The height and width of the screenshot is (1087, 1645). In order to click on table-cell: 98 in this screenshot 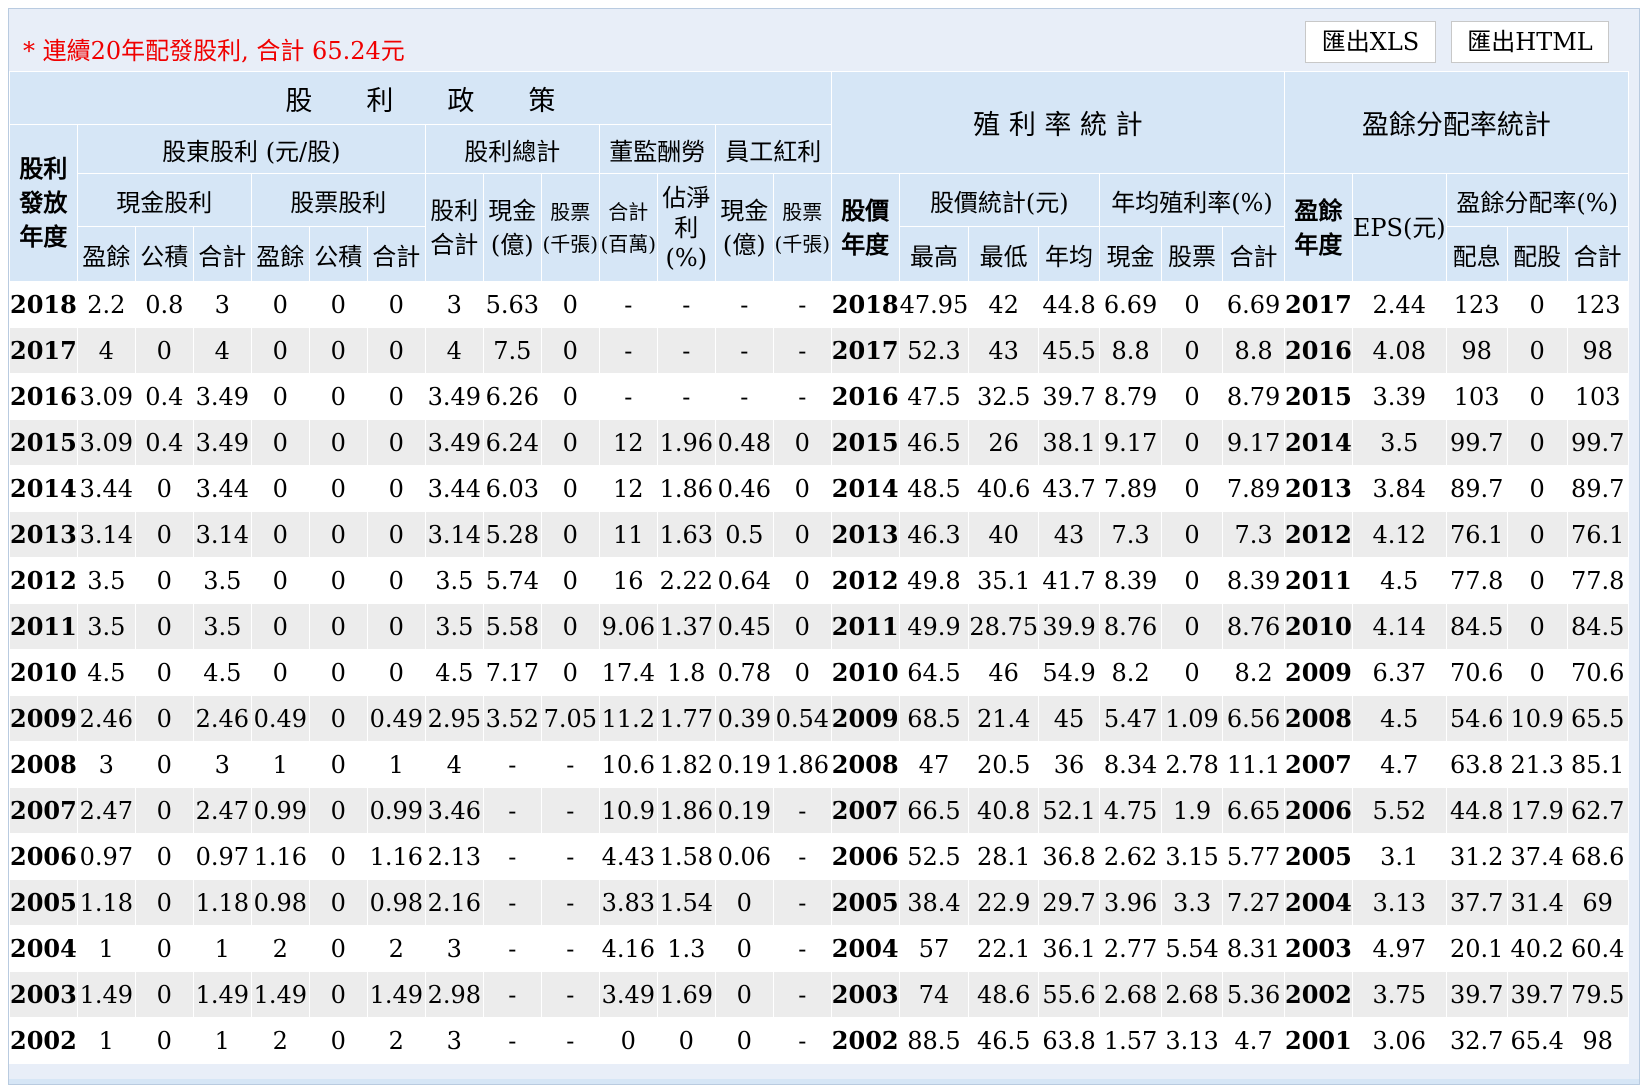, I will do `click(1597, 350)`.